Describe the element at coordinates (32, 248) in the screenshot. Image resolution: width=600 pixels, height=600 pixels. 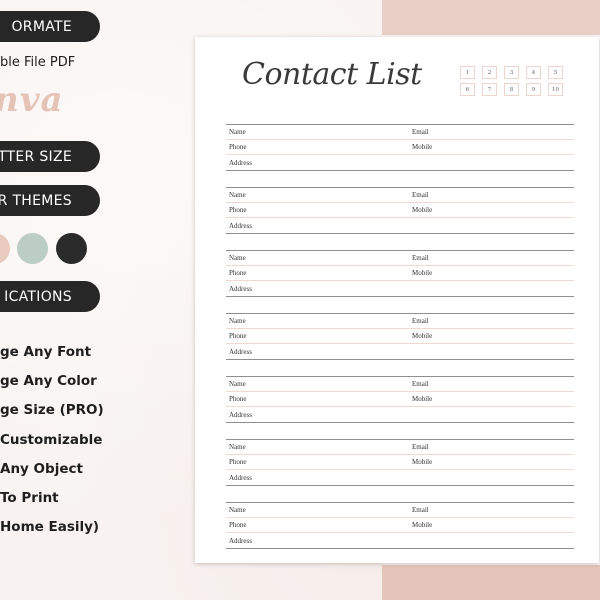
I see `swatch-sage` at that location.